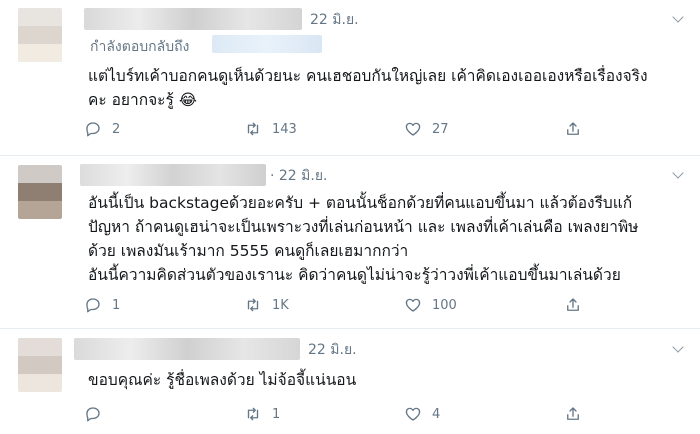 The image size is (700, 434). I want to click on tweet-actions: 1 1K 100, so click(339, 305).